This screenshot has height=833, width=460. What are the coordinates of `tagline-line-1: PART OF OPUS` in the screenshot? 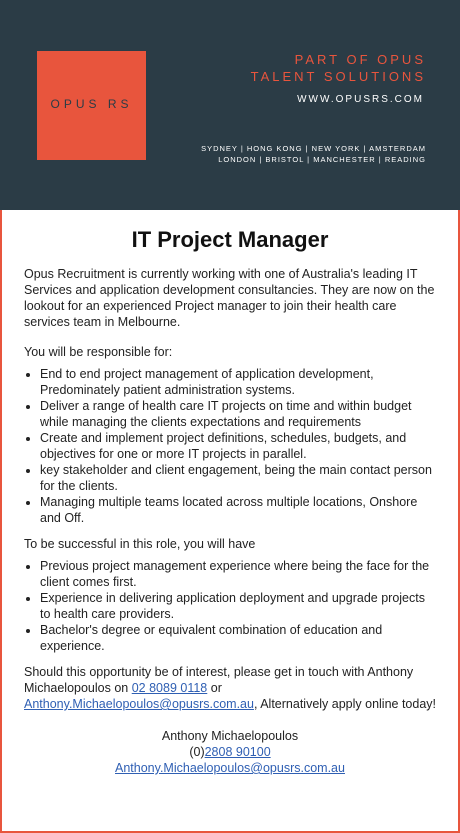 It's located at (360, 59).